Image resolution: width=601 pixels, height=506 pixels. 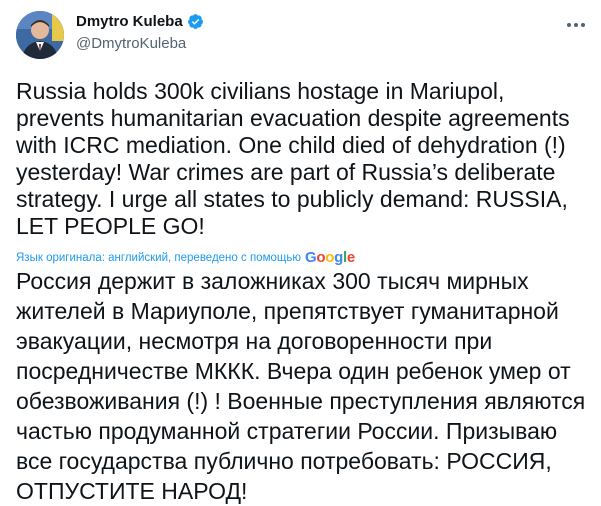 I want to click on avatar, so click(x=40, y=35).